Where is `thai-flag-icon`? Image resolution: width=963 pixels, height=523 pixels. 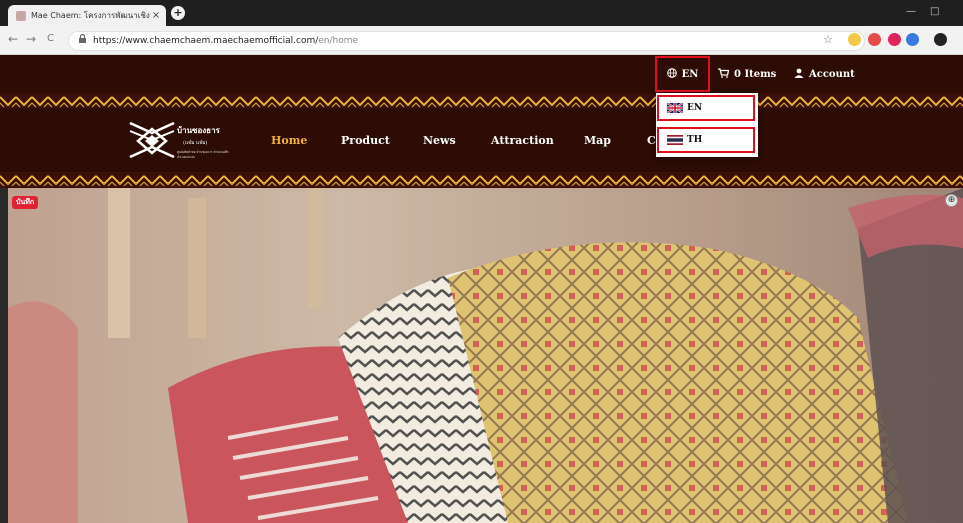 thai-flag-icon is located at coordinates (675, 140).